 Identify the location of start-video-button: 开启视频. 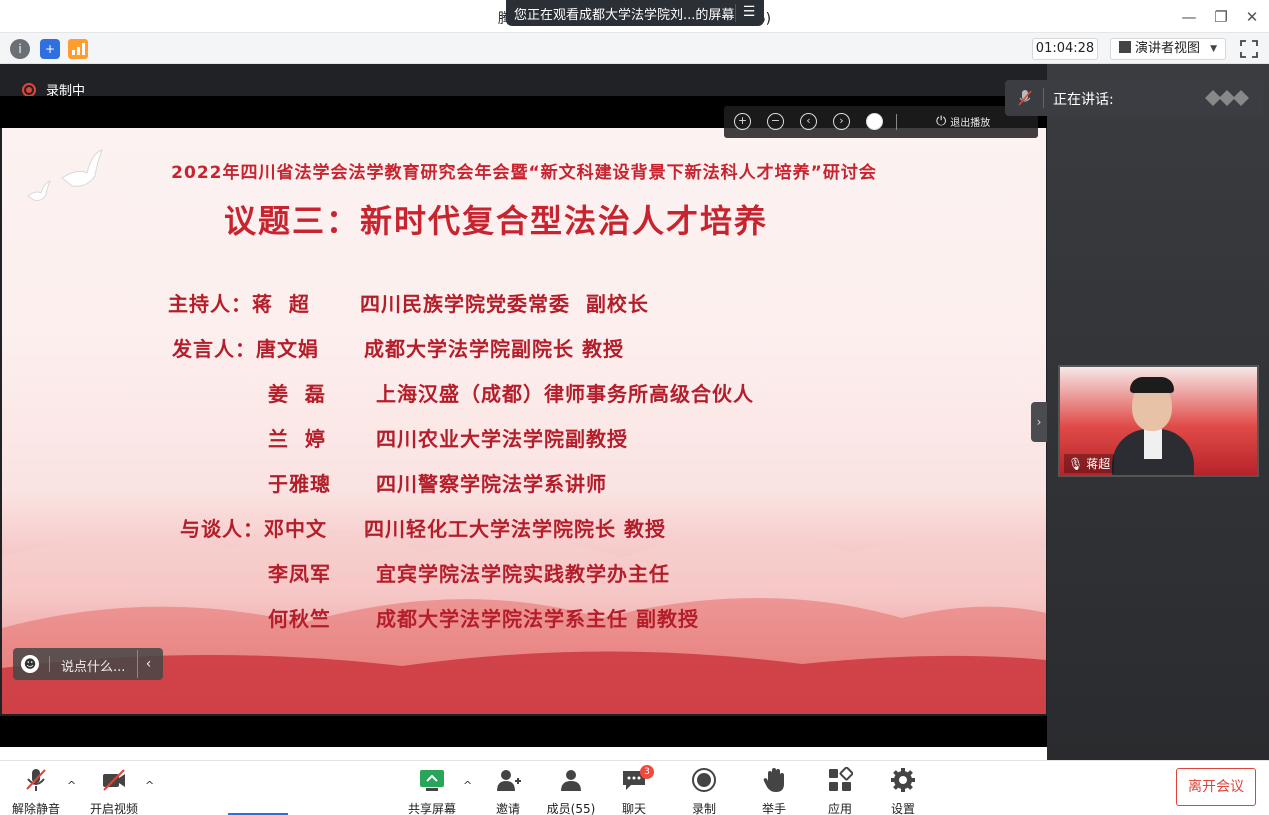
(114, 791).